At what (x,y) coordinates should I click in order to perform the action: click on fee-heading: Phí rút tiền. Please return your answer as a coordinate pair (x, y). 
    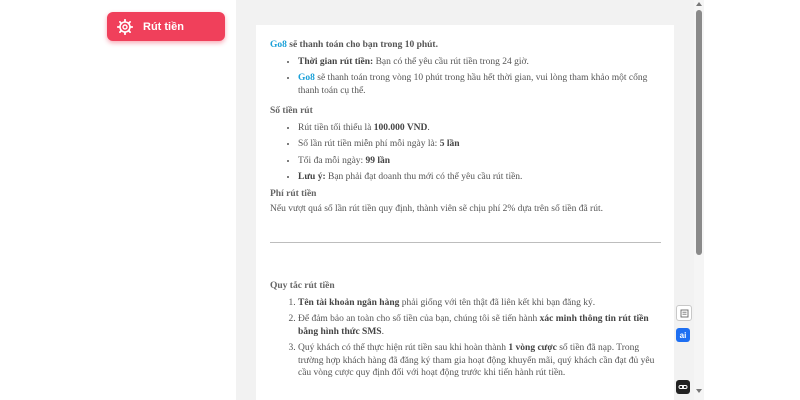
    Looking at the image, I should click on (293, 193).